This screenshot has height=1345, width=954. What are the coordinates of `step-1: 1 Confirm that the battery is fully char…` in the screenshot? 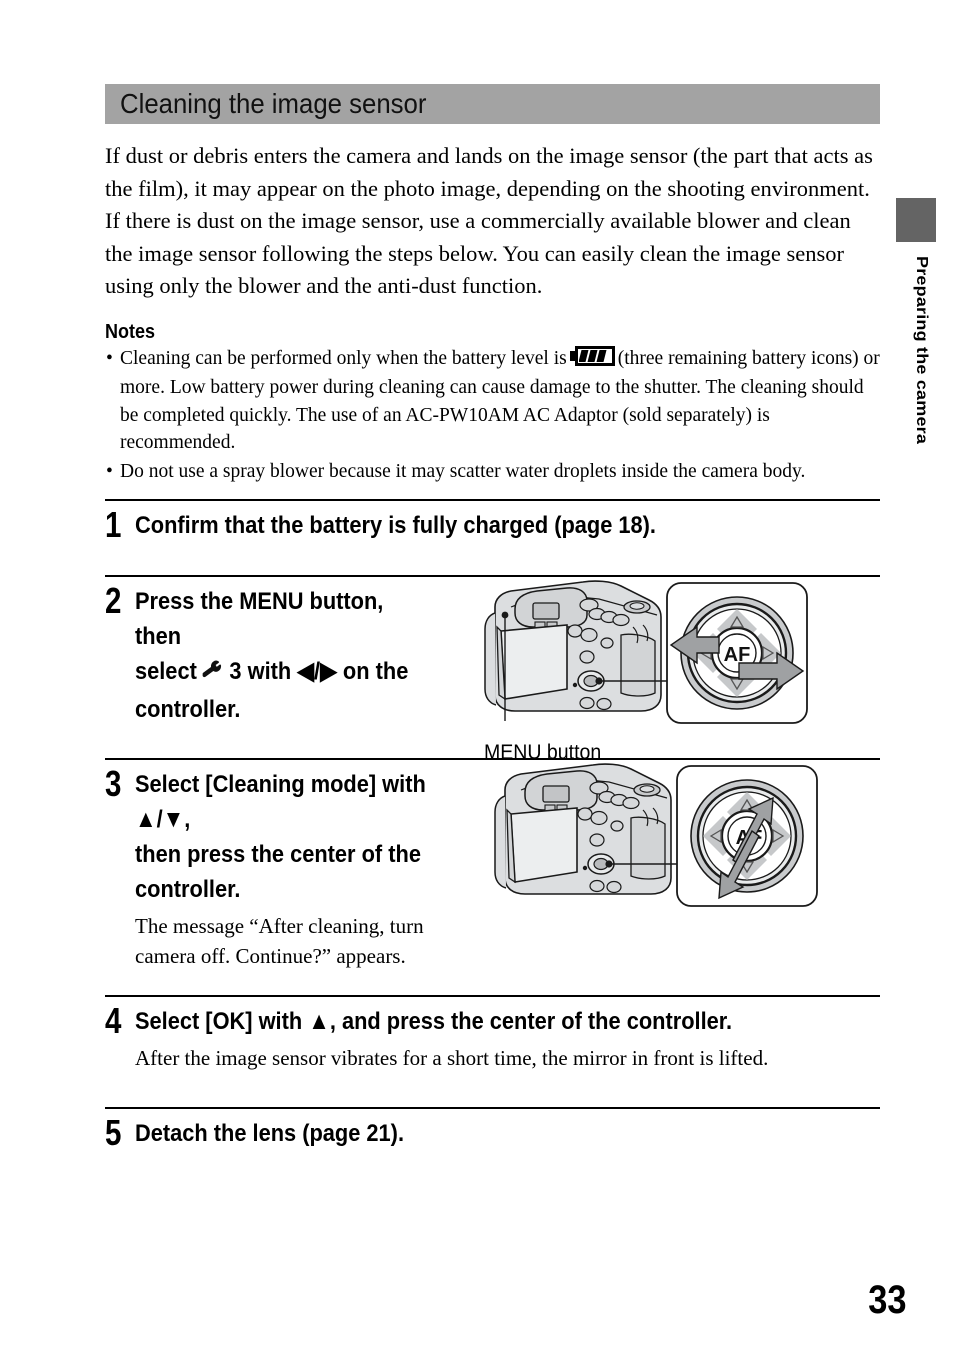 It's located at (492, 531).